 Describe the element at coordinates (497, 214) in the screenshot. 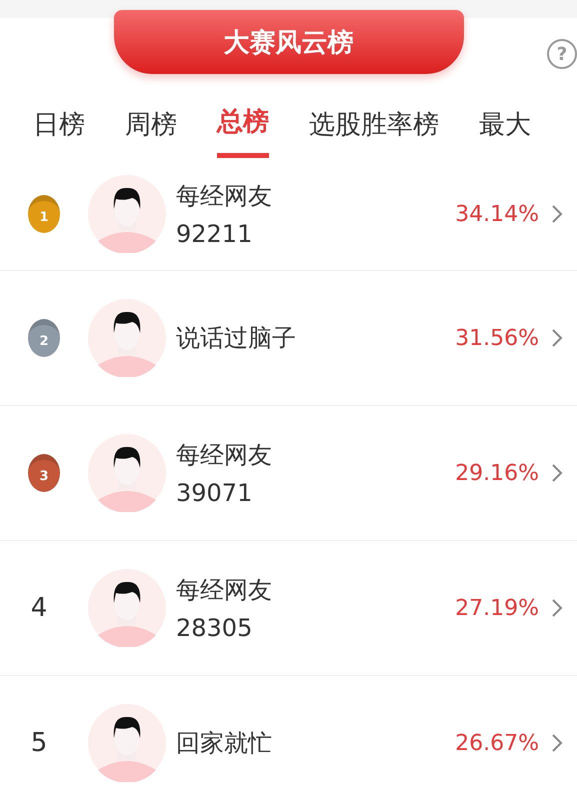

I see `win-rate: 34.14%` at that location.